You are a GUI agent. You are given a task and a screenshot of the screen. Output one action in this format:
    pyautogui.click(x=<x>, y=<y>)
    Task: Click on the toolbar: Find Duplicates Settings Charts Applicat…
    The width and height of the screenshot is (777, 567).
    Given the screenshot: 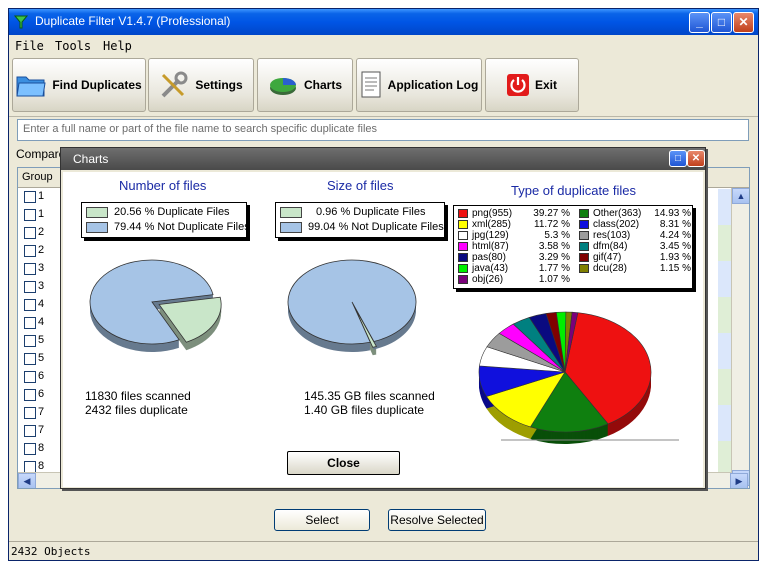 What is the action you would take?
    pyautogui.click(x=383, y=87)
    